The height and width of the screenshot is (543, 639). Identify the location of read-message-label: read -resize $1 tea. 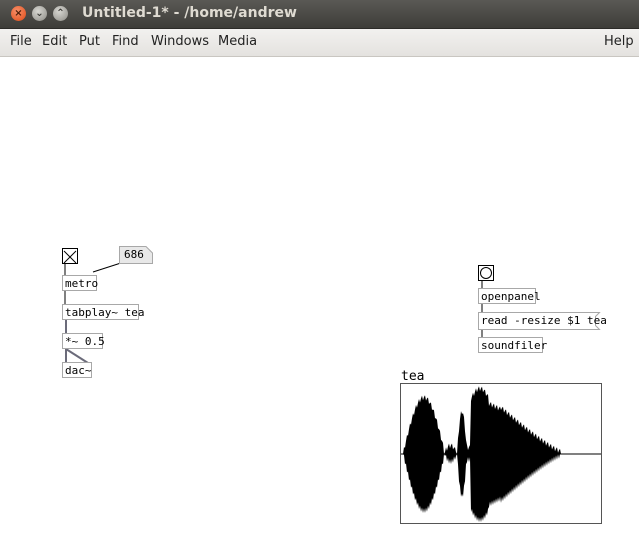
(544, 320).